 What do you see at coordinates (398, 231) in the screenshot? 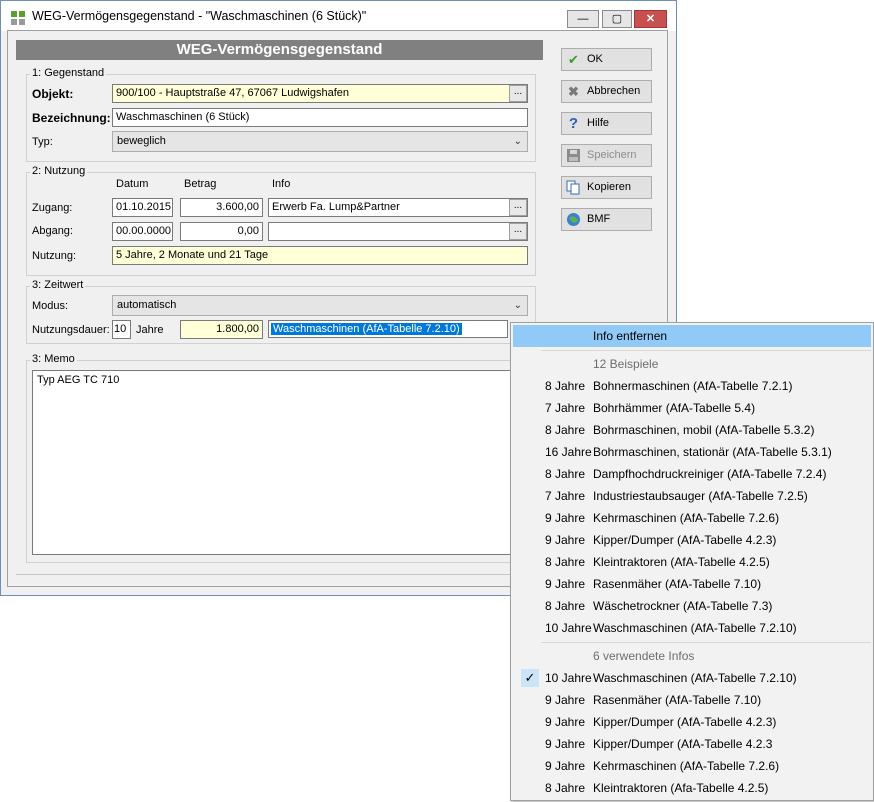
I see `abgang-info-field` at bounding box center [398, 231].